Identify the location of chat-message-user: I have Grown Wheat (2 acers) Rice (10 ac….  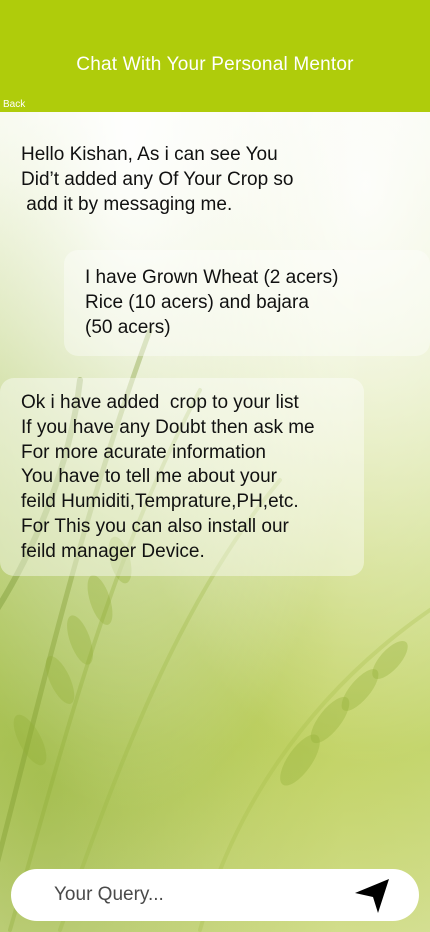
(247, 303).